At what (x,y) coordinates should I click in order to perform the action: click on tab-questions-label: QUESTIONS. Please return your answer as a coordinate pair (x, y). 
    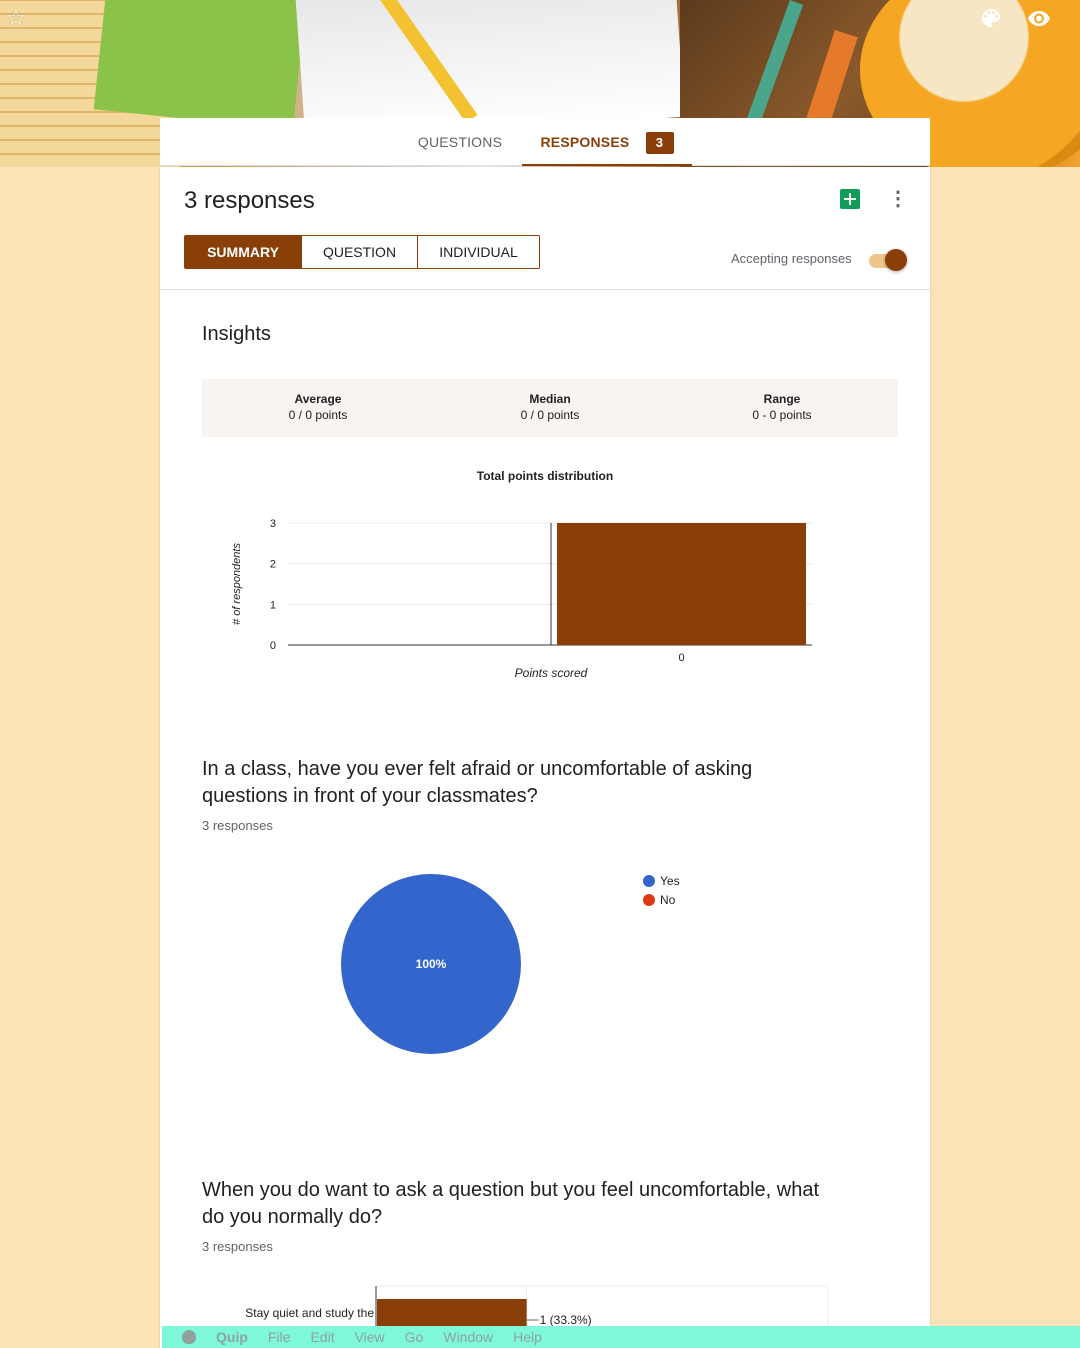
    Looking at the image, I should click on (460, 142).